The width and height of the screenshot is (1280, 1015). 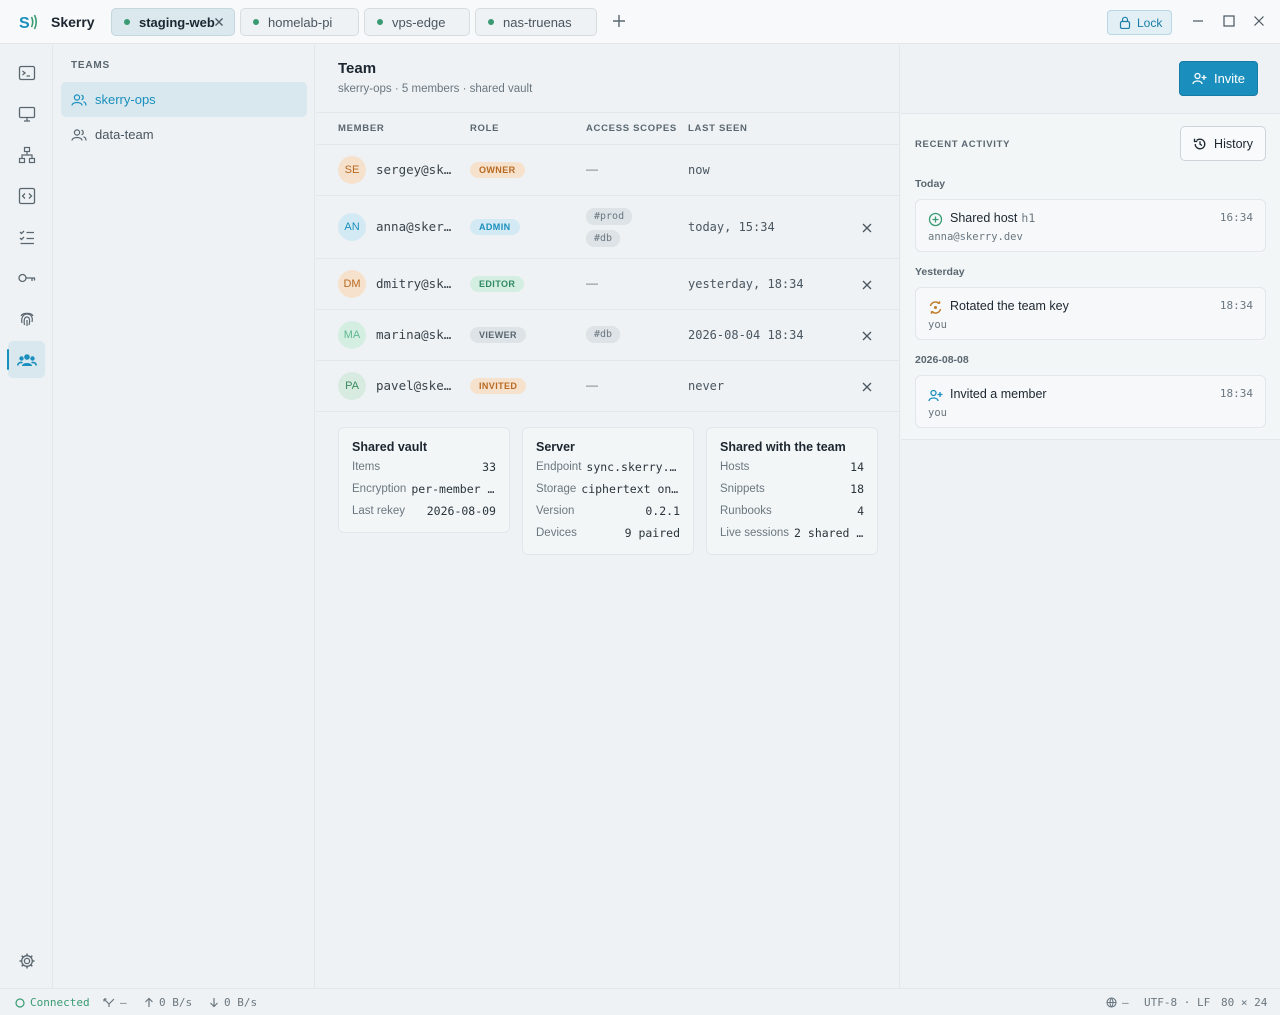 What do you see at coordinates (497, 284) in the screenshot?
I see `role-badge: EDITOR` at bounding box center [497, 284].